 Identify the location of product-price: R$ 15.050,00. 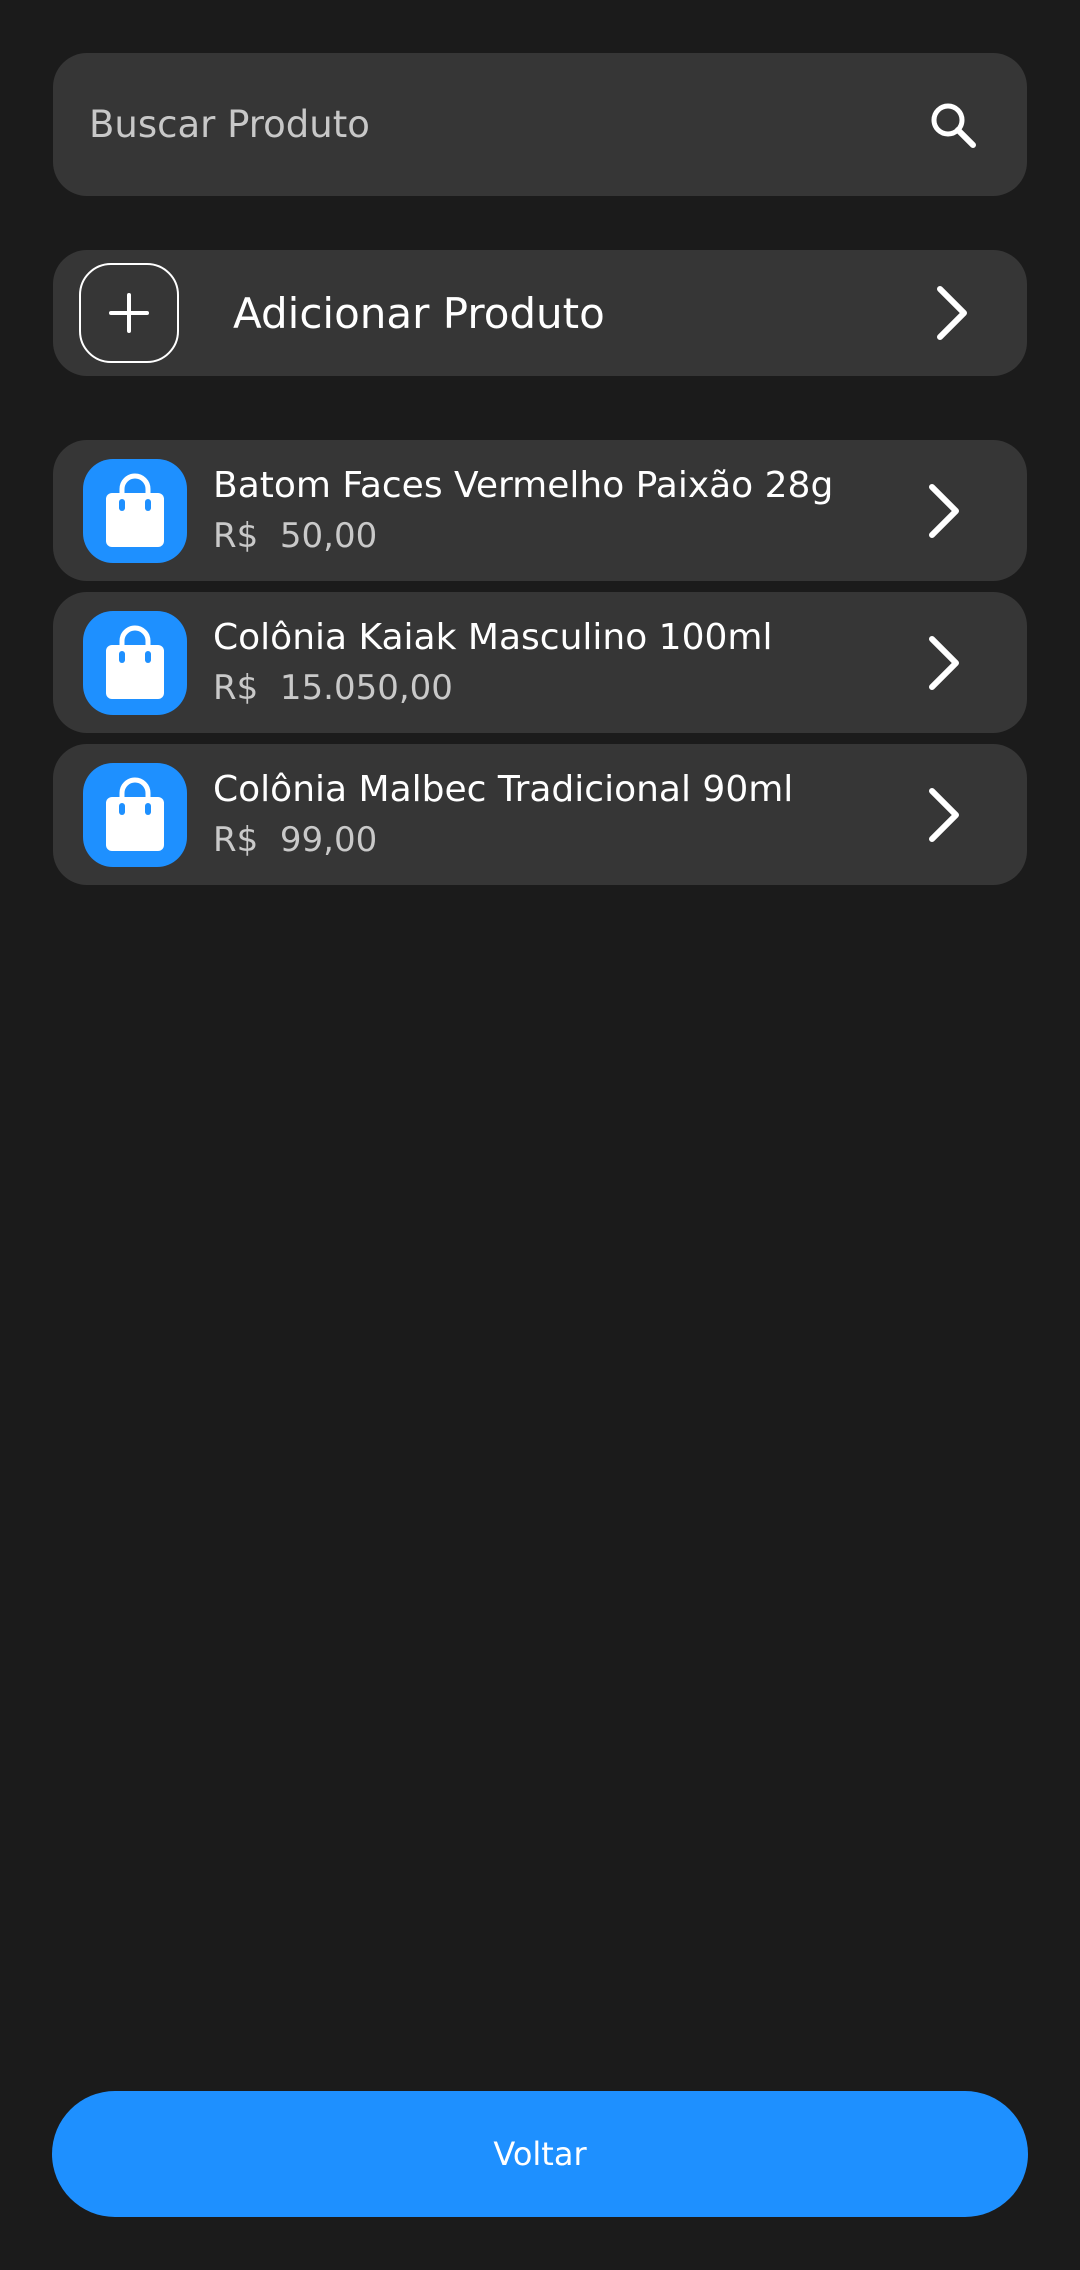
(333, 687).